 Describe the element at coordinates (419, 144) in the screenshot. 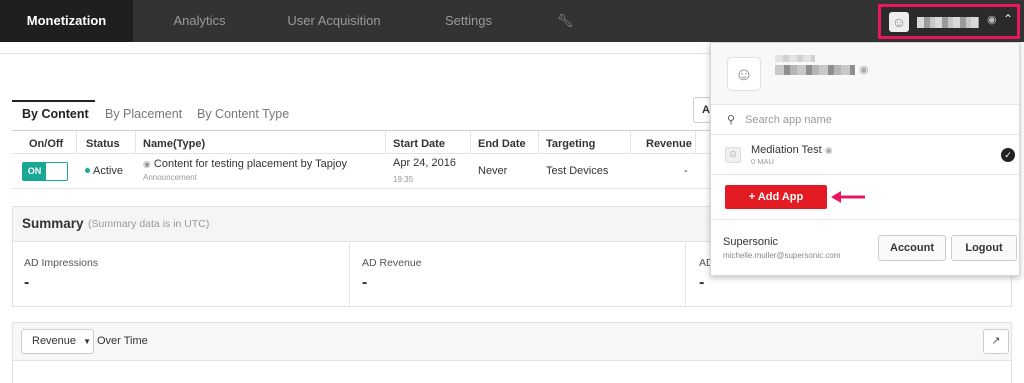

I see `header-start-date: Start Date` at that location.